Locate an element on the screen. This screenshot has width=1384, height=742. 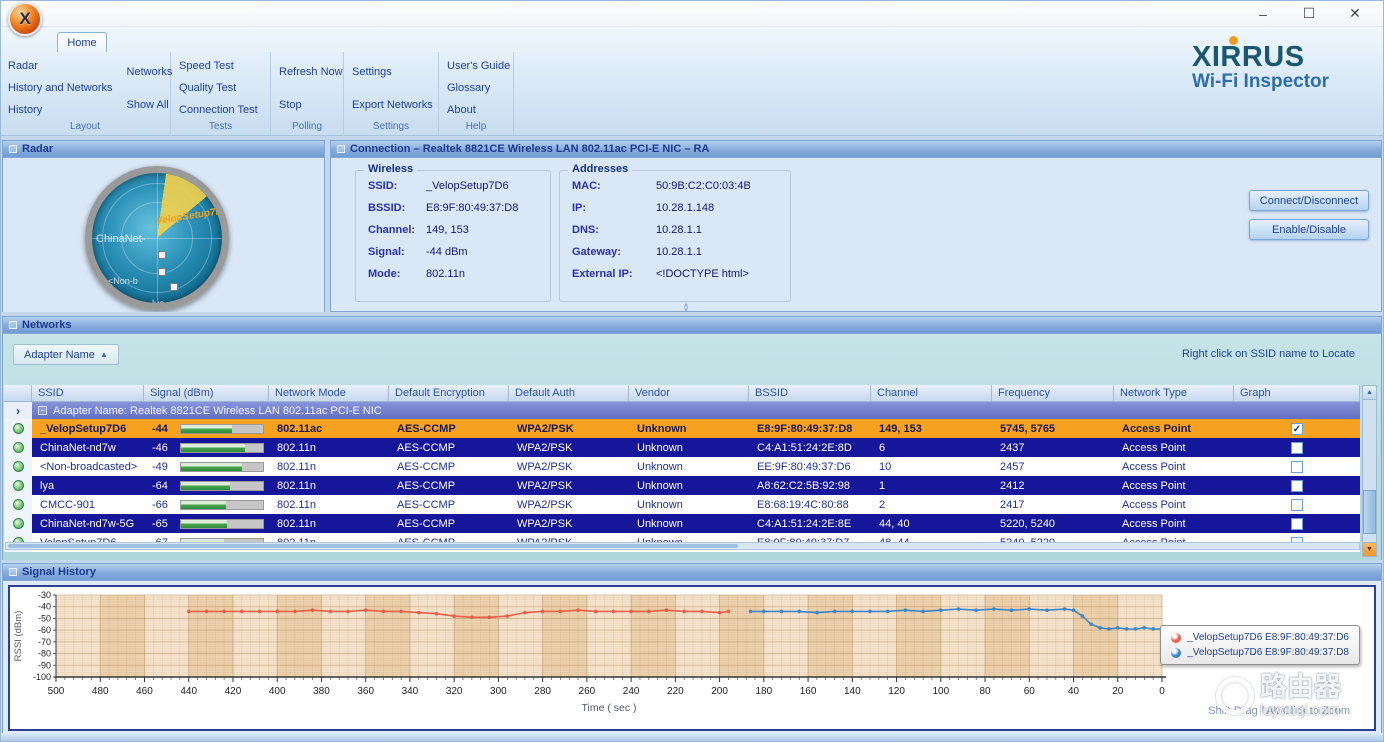
ribbon-item-about: About is located at coordinates (478, 110).